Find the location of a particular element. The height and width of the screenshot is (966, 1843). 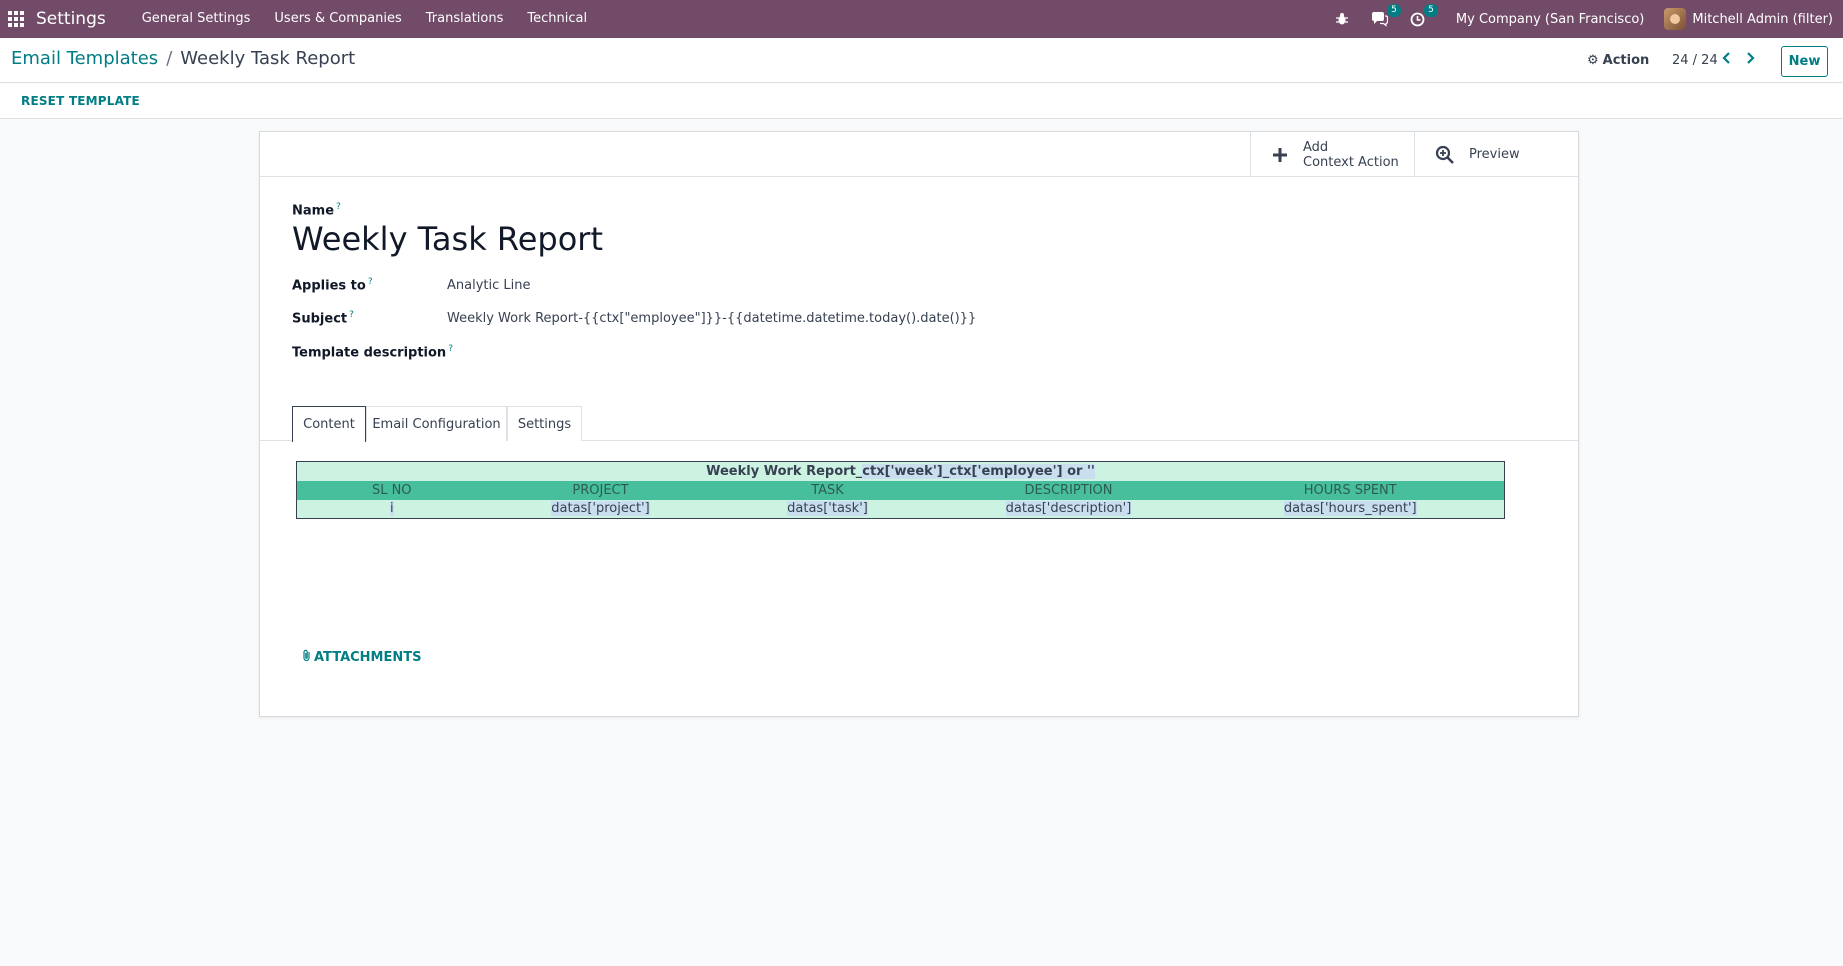

zoom-search-icon is located at coordinates (1445, 155).